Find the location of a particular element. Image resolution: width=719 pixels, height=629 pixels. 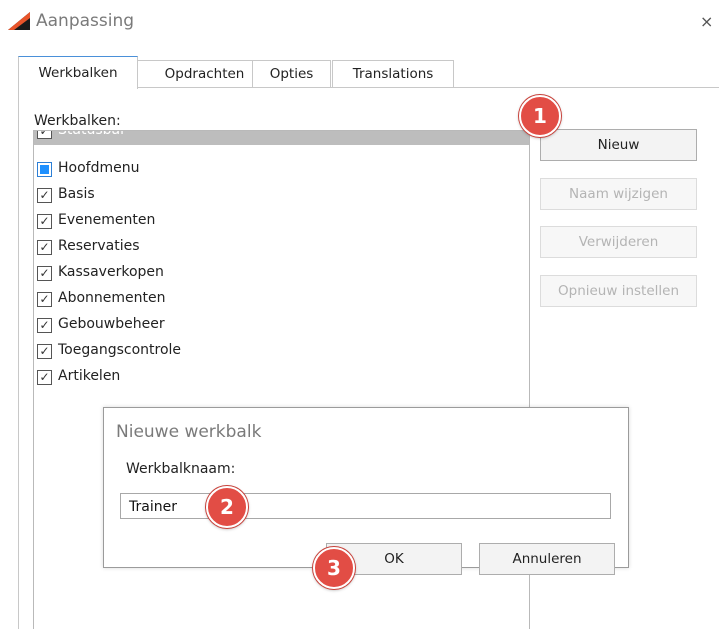

step-badge-3: 3 is located at coordinates (334, 568).